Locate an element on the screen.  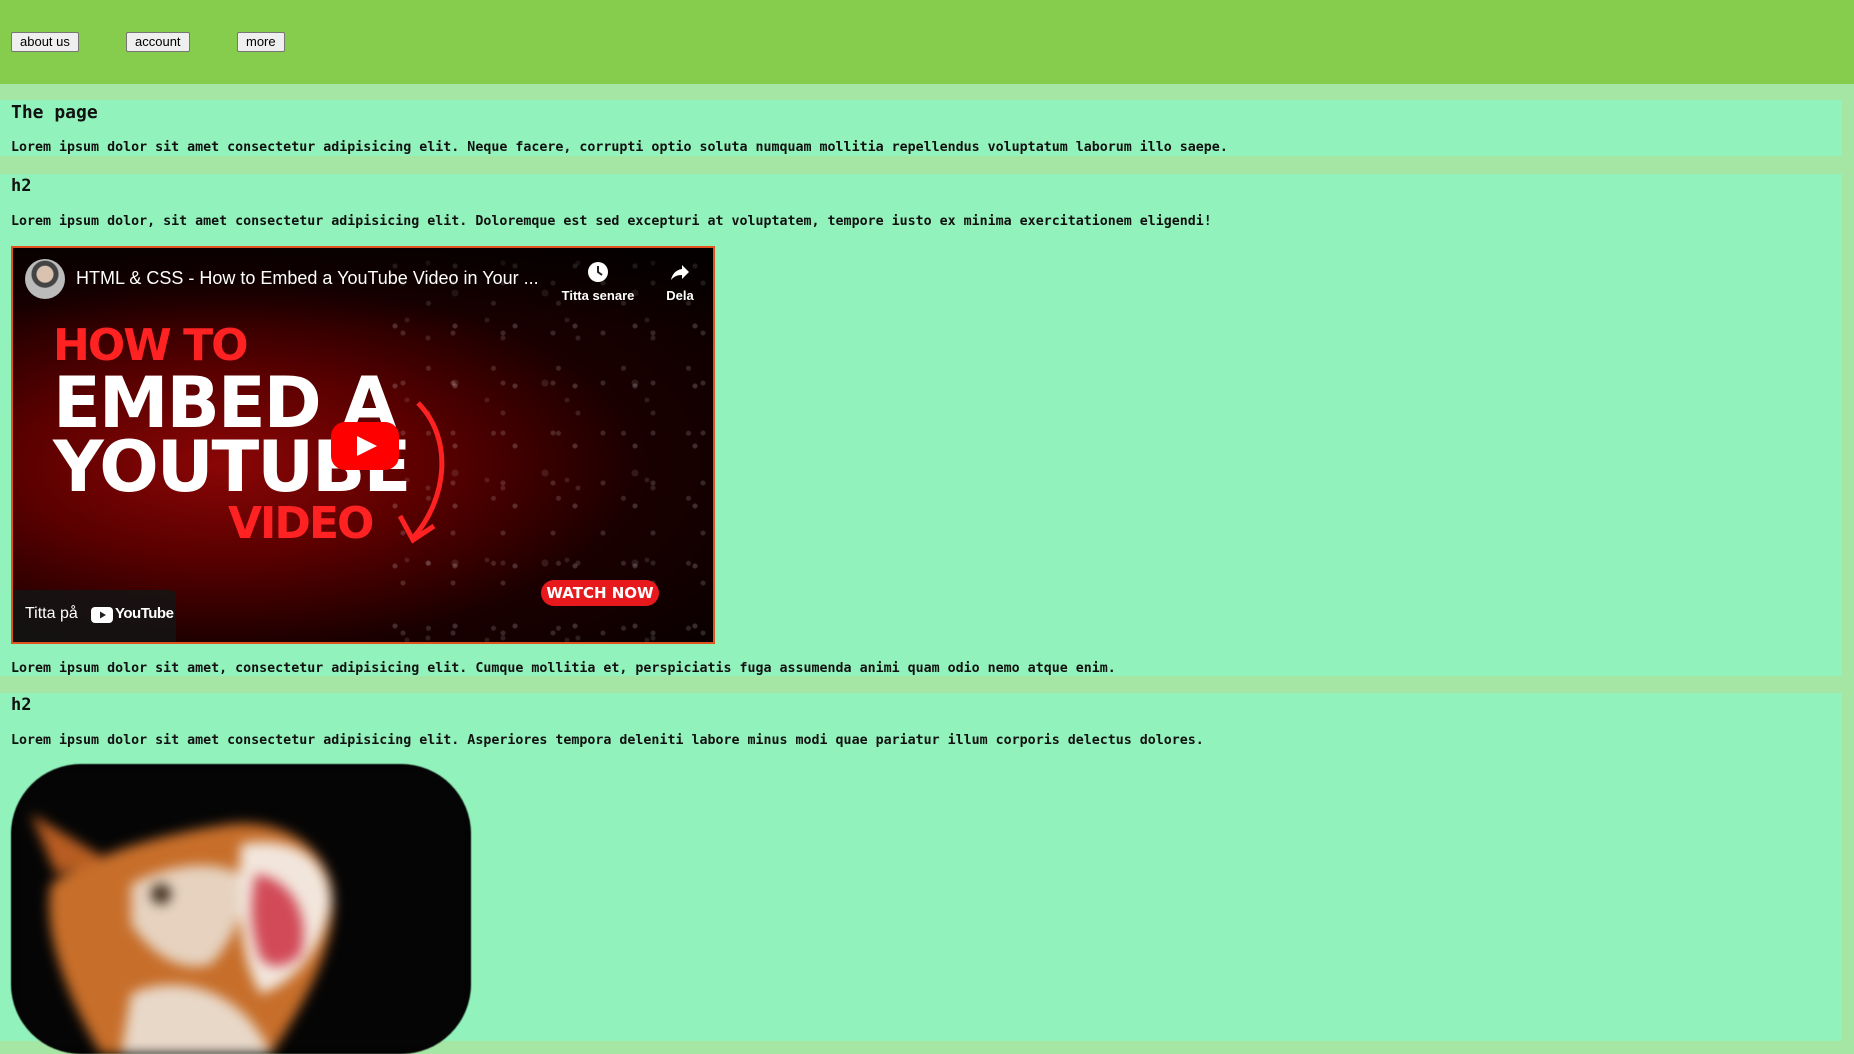
cat-image is located at coordinates (241, 909).